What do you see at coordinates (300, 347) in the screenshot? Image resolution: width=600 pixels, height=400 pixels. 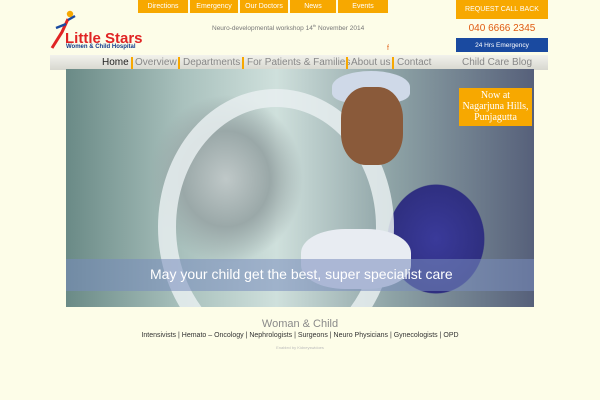 I see `site-credit: Enabled by Kidneyswidoes` at bounding box center [300, 347].